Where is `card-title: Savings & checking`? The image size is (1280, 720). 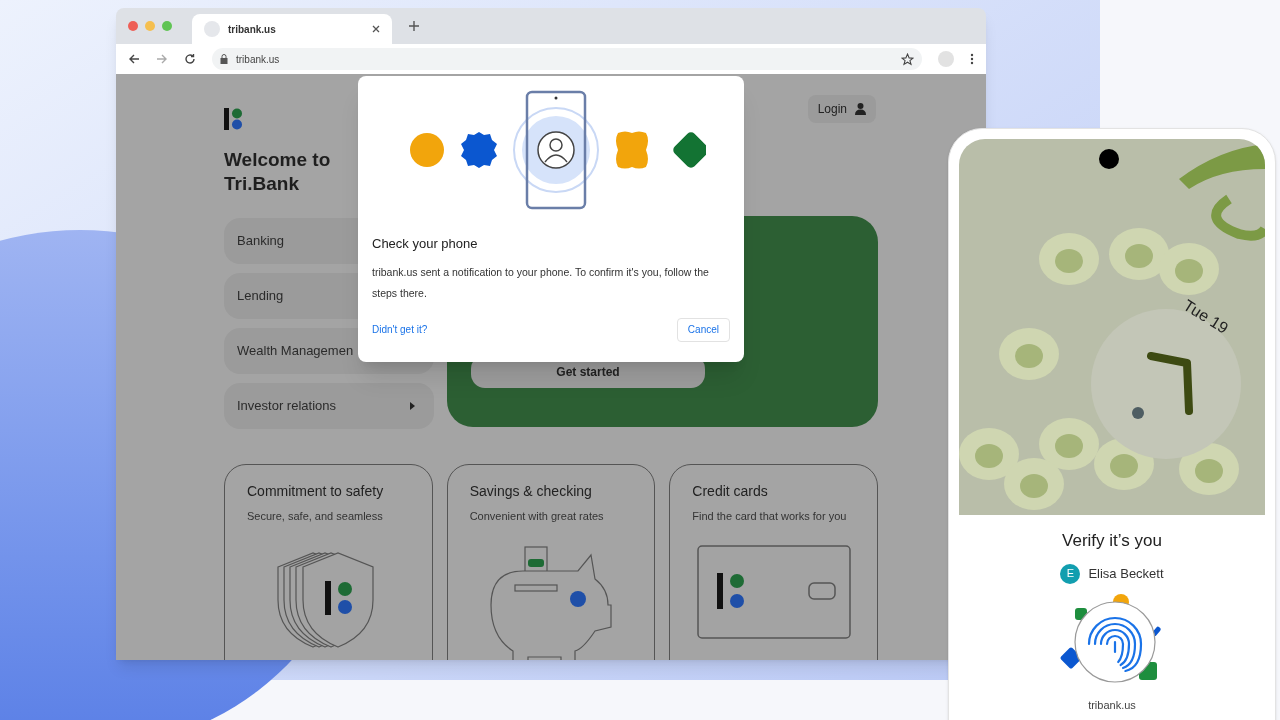 card-title: Savings & checking is located at coordinates (530, 491).